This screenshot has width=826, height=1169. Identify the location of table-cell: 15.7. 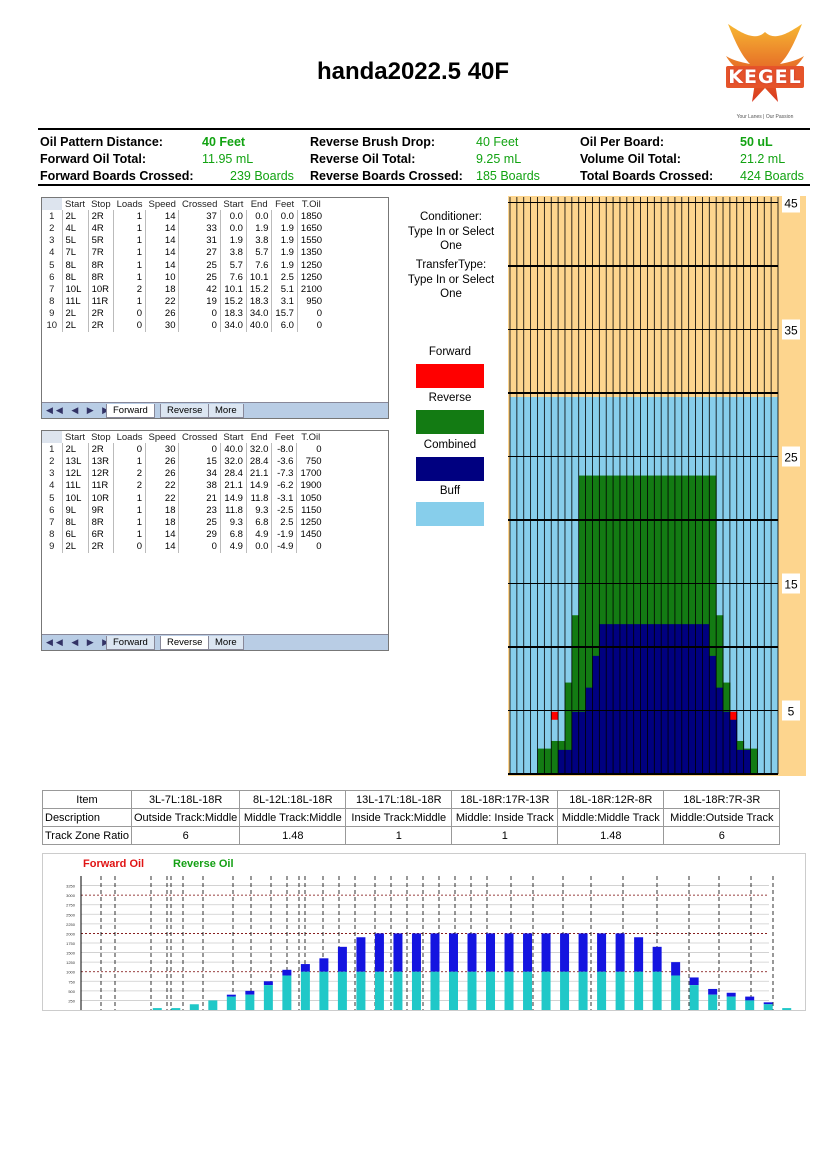
(284, 313).